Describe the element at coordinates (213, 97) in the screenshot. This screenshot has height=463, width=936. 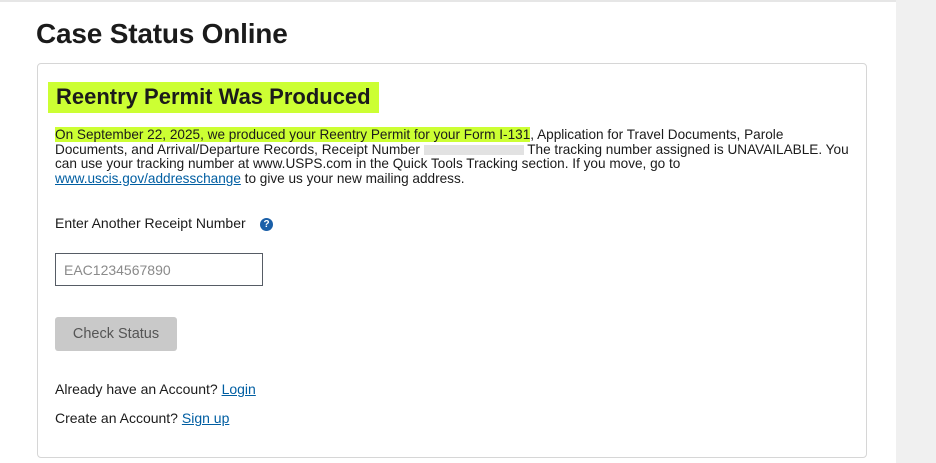
I see `case-status-title: Reentry Permit Was Produced` at that location.